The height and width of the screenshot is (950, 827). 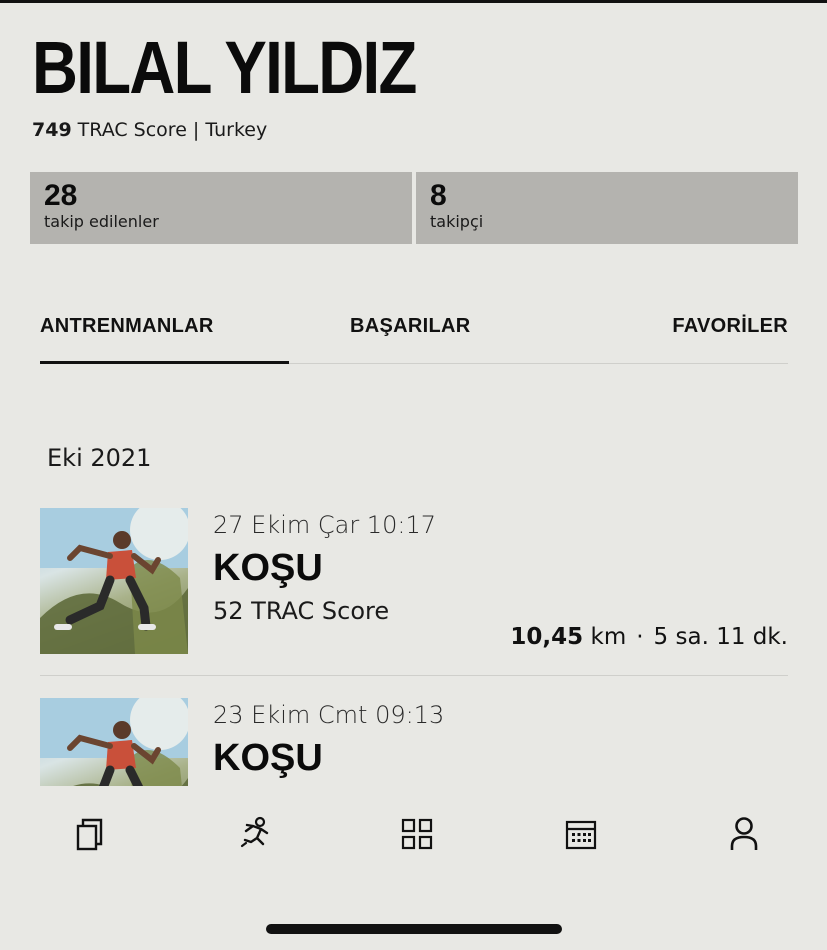 What do you see at coordinates (221, 208) in the screenshot?
I see `following-stat: 28 takip edilenler` at bounding box center [221, 208].